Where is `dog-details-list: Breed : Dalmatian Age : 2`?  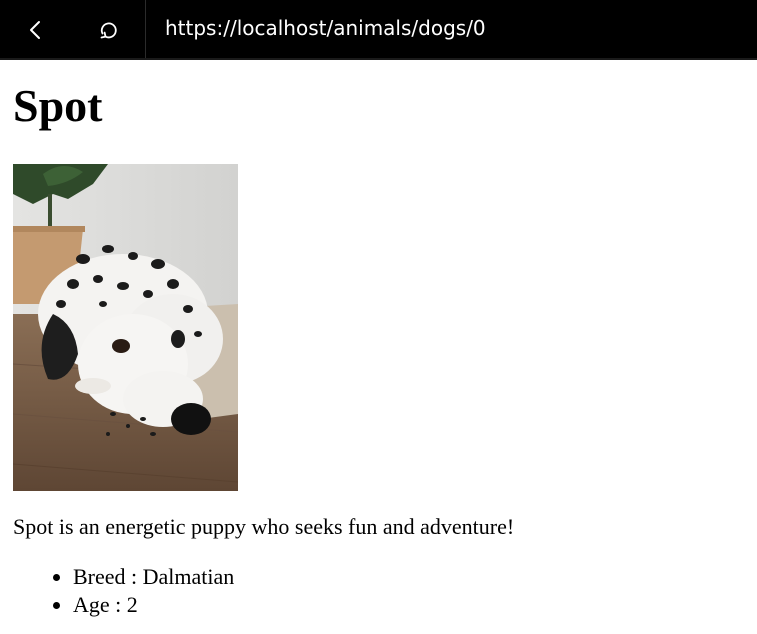
dog-details-list: Breed : Dalmatian Age : 2 is located at coordinates (123, 591).